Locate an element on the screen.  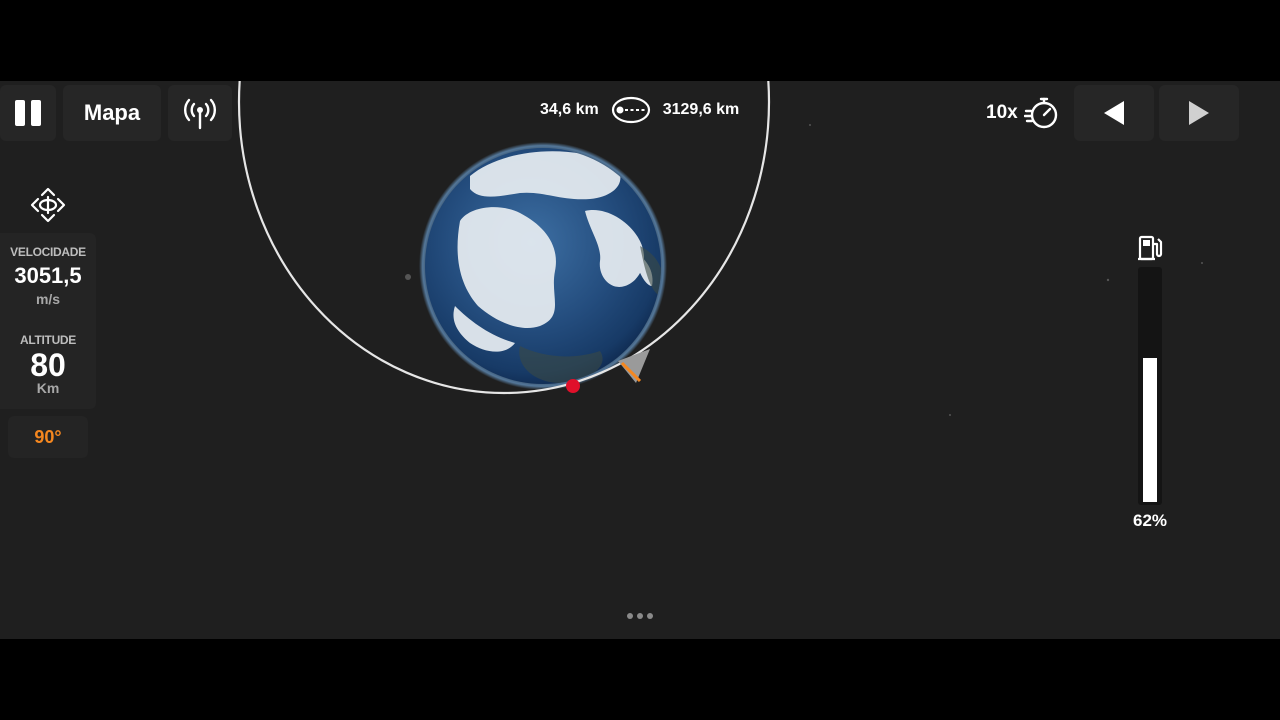
timewarp-increase-button is located at coordinates (1199, 113).